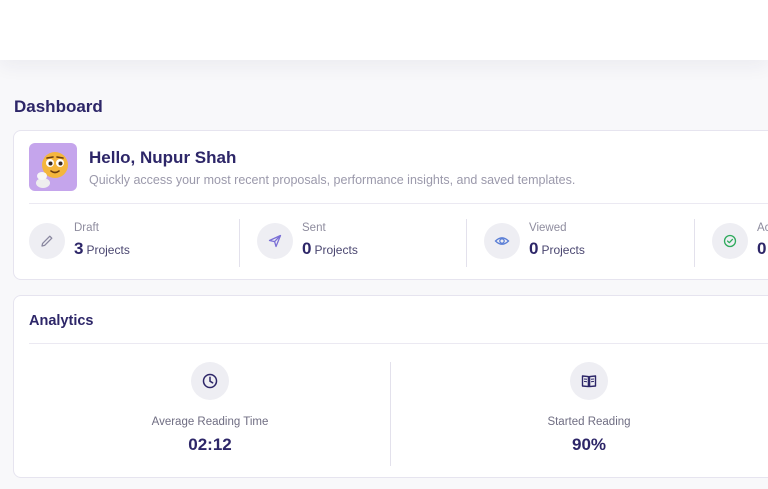  What do you see at coordinates (384, 30) in the screenshot?
I see `top-header-bar` at bounding box center [384, 30].